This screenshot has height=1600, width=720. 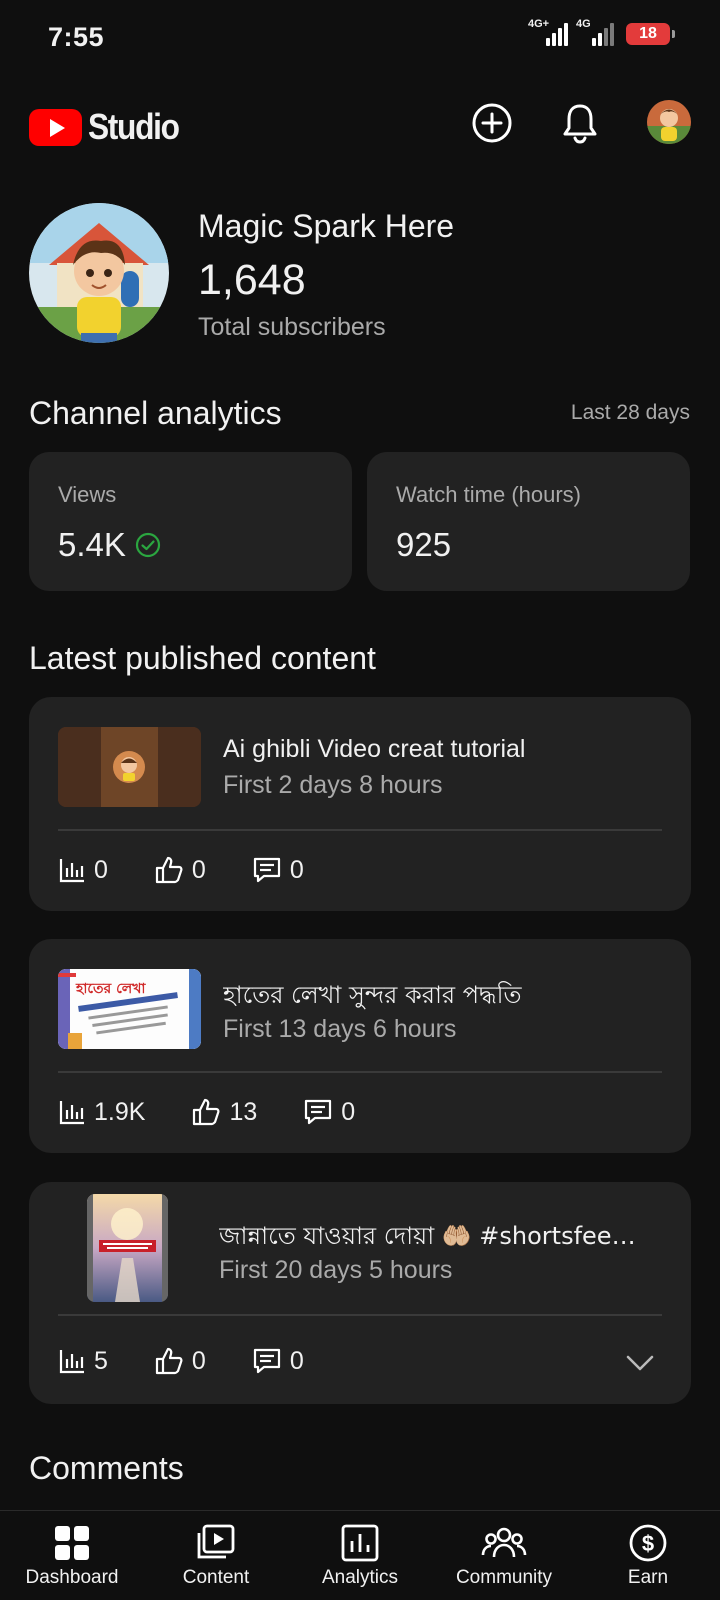 I want to click on status-icons: 4G+ 4G 18, so click(x=601, y=32).